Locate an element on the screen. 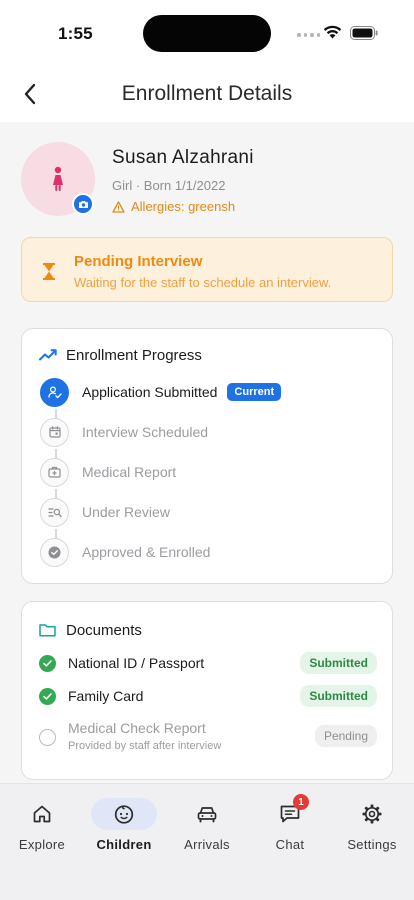 This screenshot has height=900, width=414. empty-circle-icon is located at coordinates (47, 737).